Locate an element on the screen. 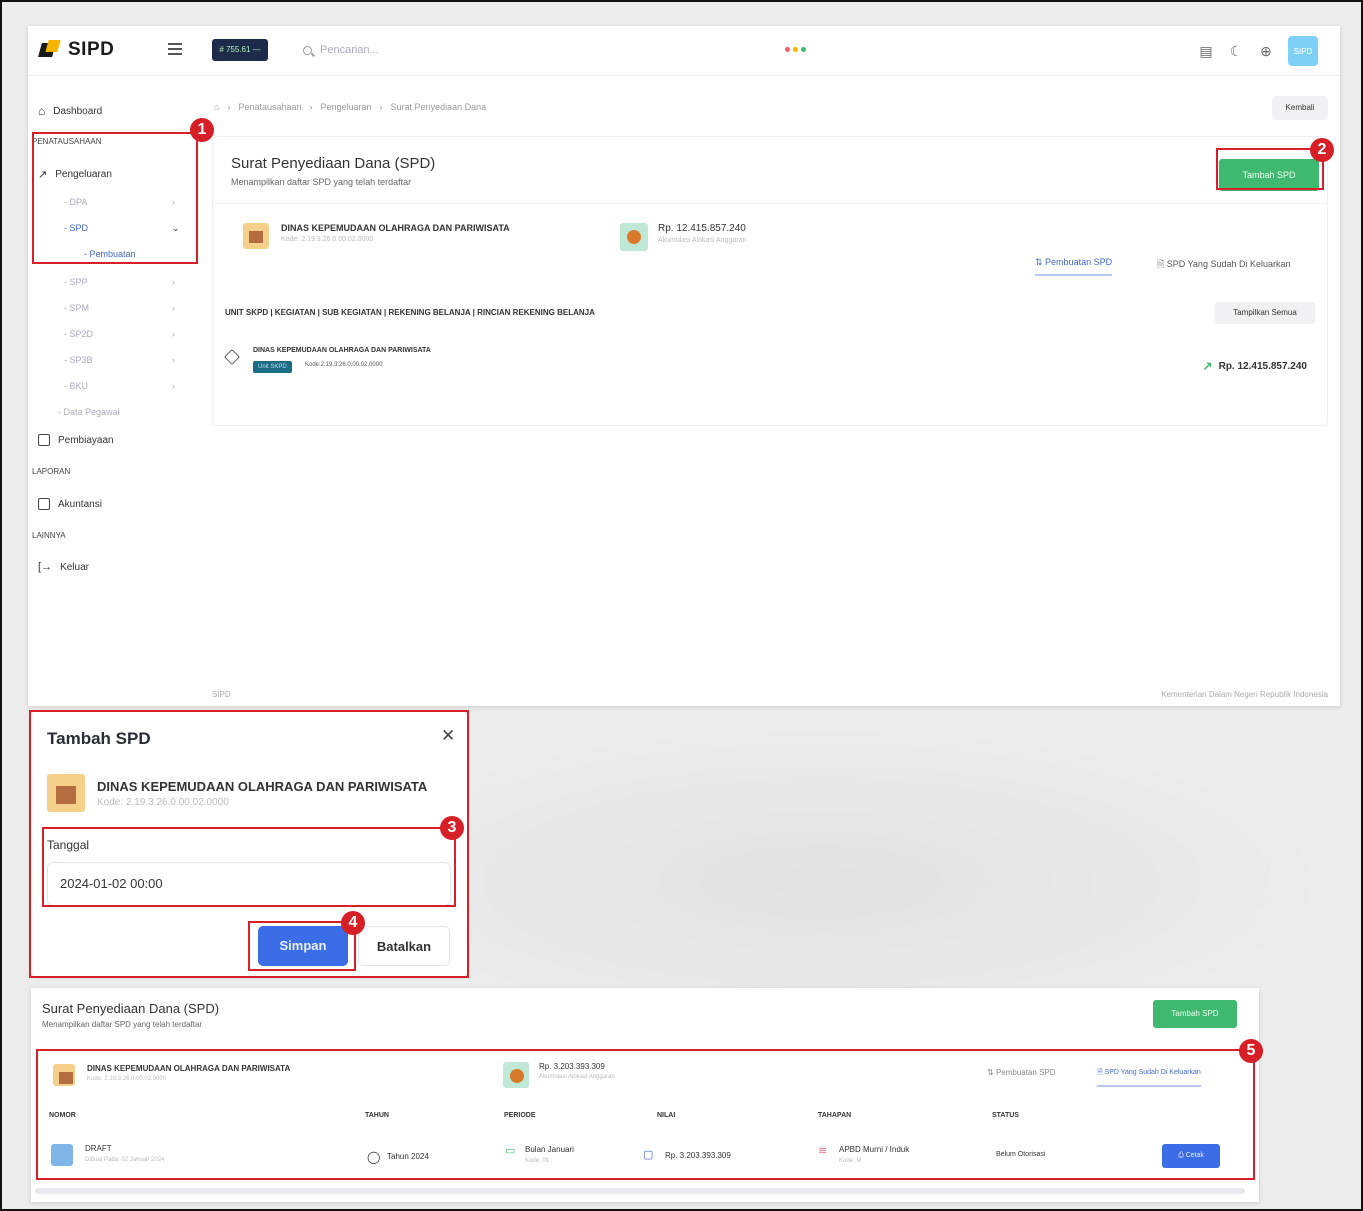  document-icon is located at coordinates (44, 504).